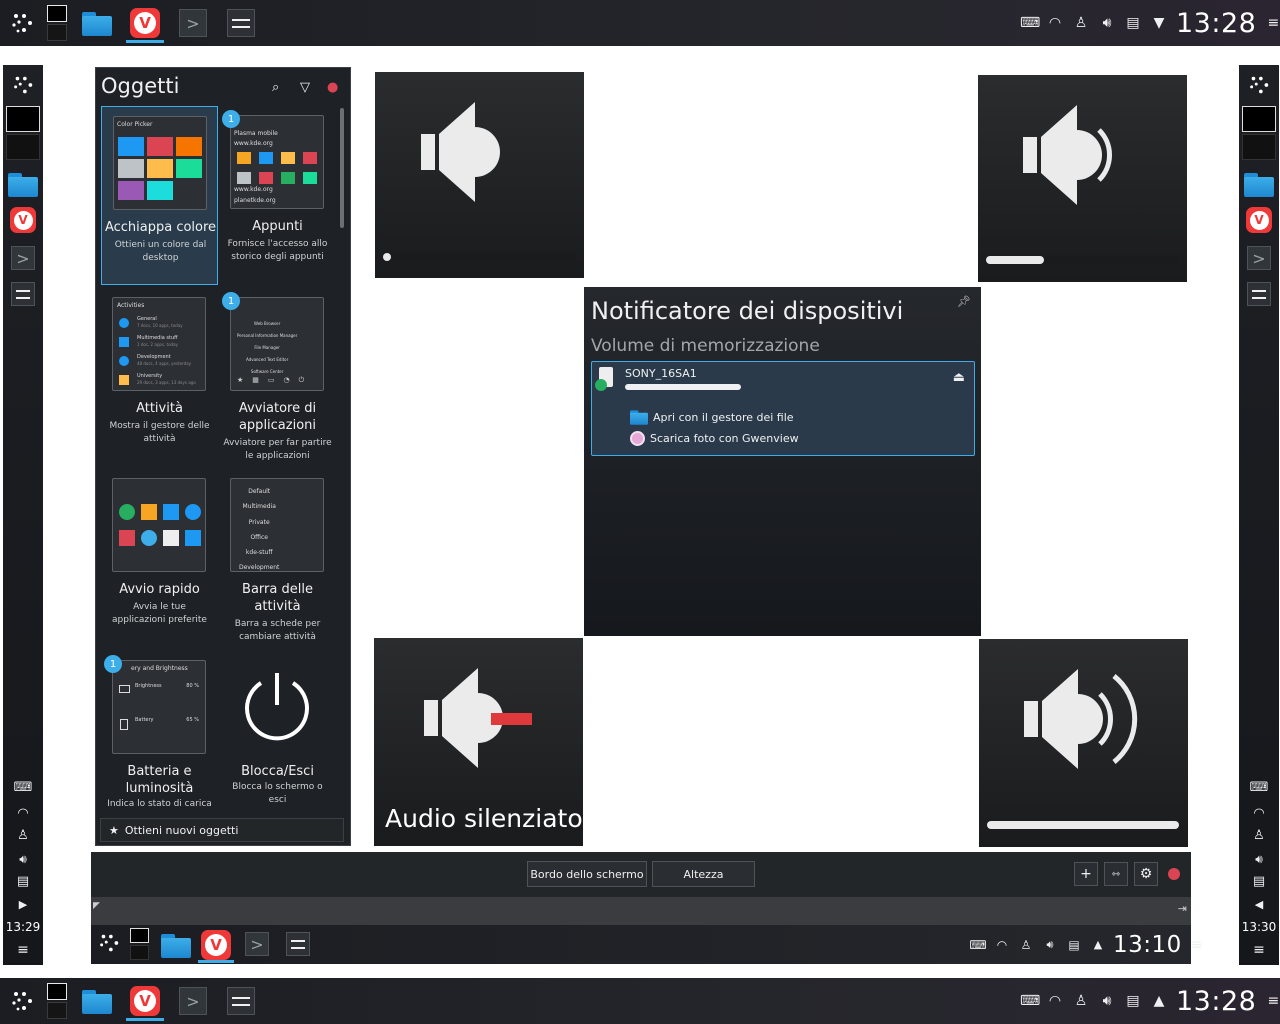 The image size is (1280, 1024). Describe the element at coordinates (275, 87) in the screenshot. I see `search-icon: ⌕` at that location.